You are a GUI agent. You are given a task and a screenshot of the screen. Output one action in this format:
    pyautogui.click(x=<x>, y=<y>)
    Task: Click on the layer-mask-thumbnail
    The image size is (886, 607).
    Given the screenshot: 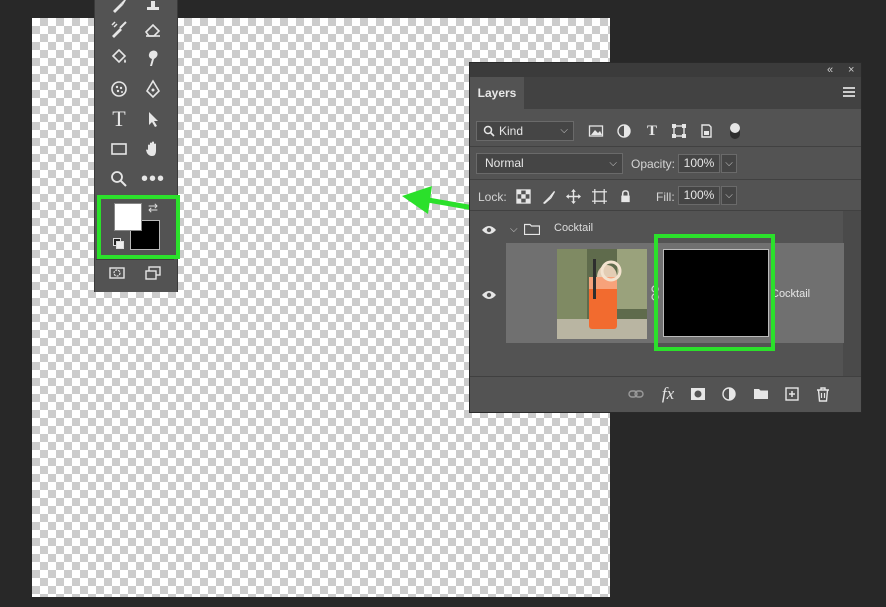 What is the action you would take?
    pyautogui.click(x=716, y=293)
    